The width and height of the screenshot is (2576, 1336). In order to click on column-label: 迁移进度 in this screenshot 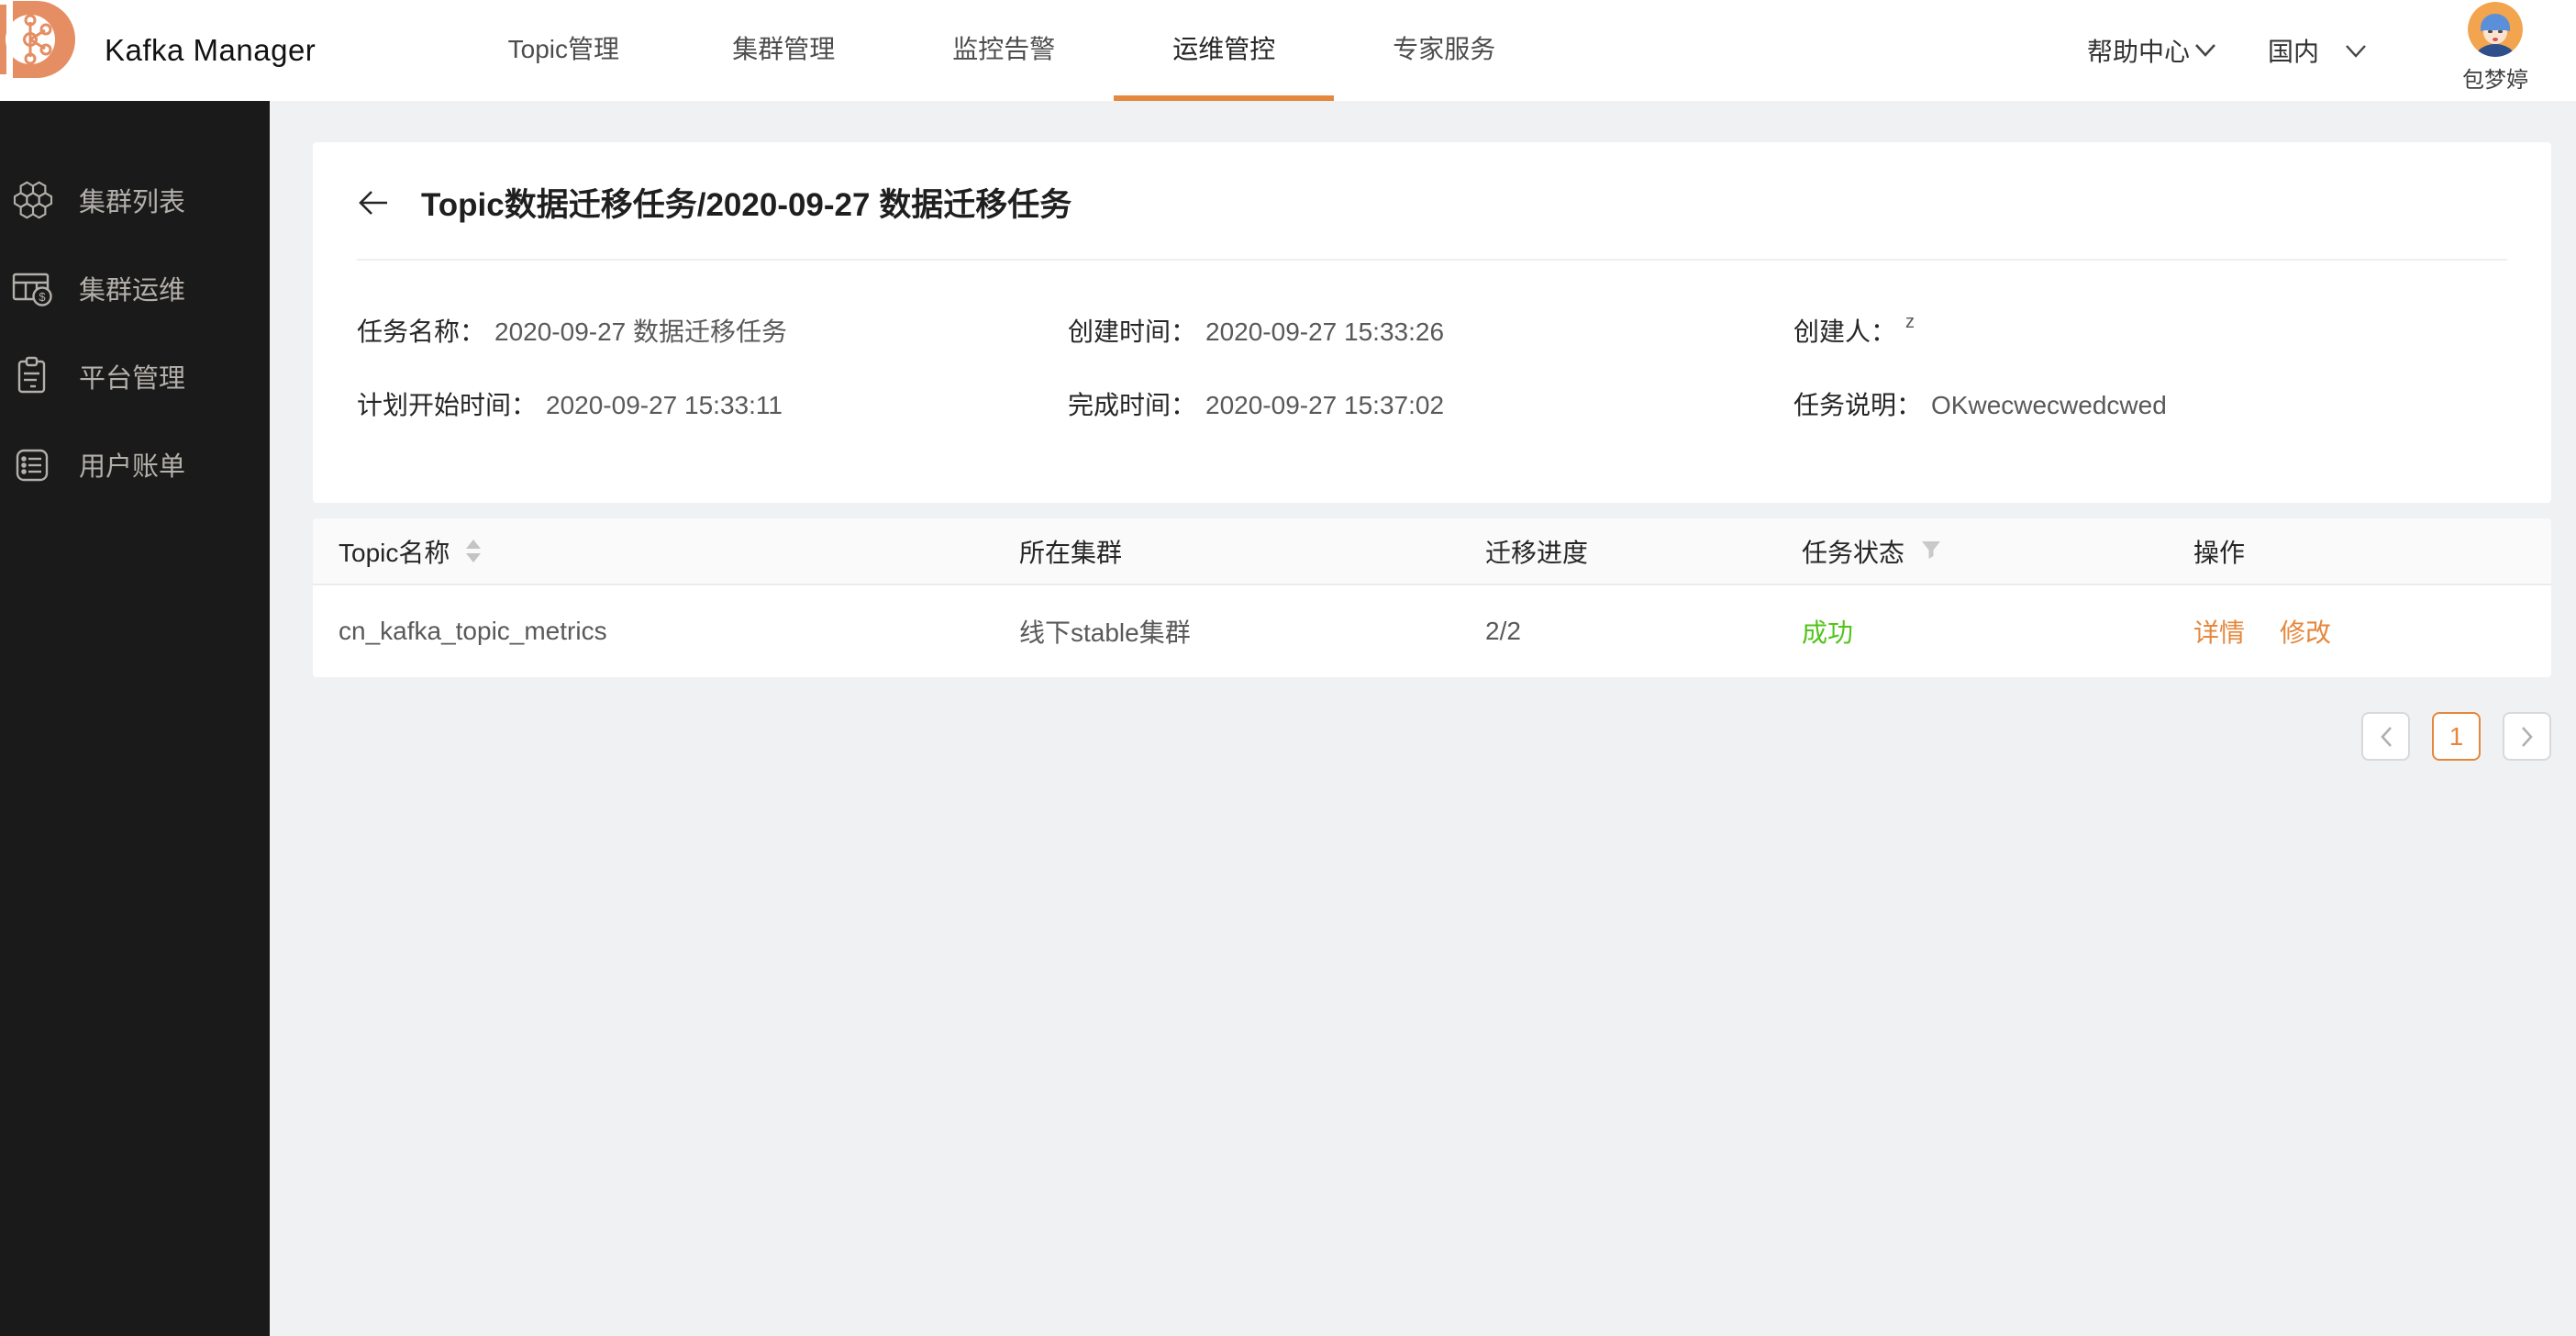, I will do `click(1537, 552)`.